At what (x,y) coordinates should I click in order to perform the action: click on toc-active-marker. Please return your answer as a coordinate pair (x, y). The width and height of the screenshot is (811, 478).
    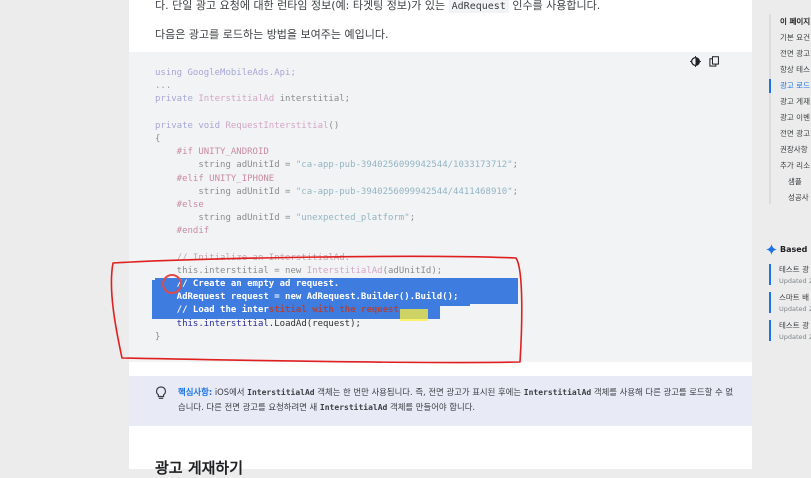
    Looking at the image, I should click on (770, 86).